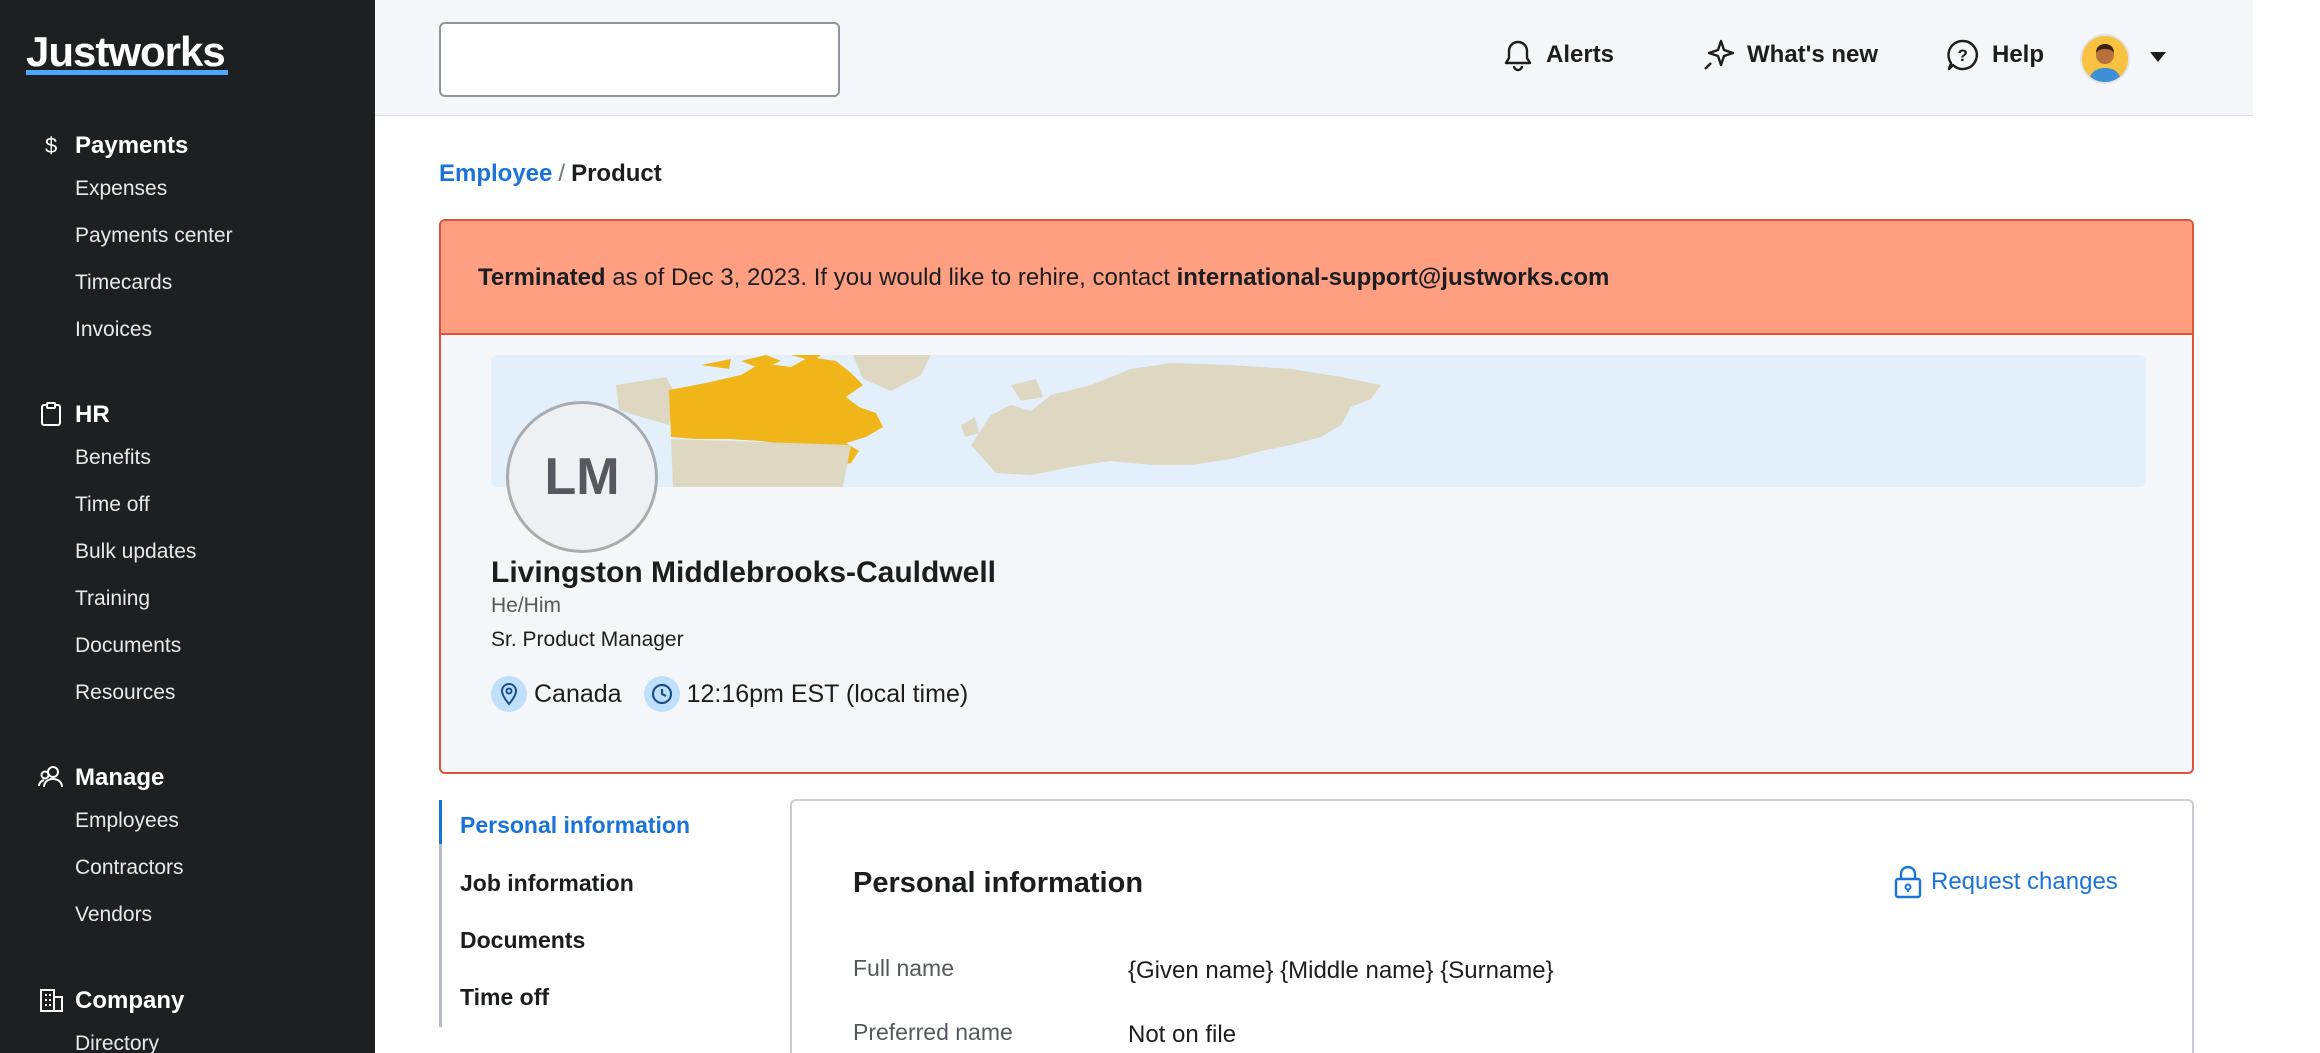  I want to click on whats-new-button: What's new, so click(1789, 55).